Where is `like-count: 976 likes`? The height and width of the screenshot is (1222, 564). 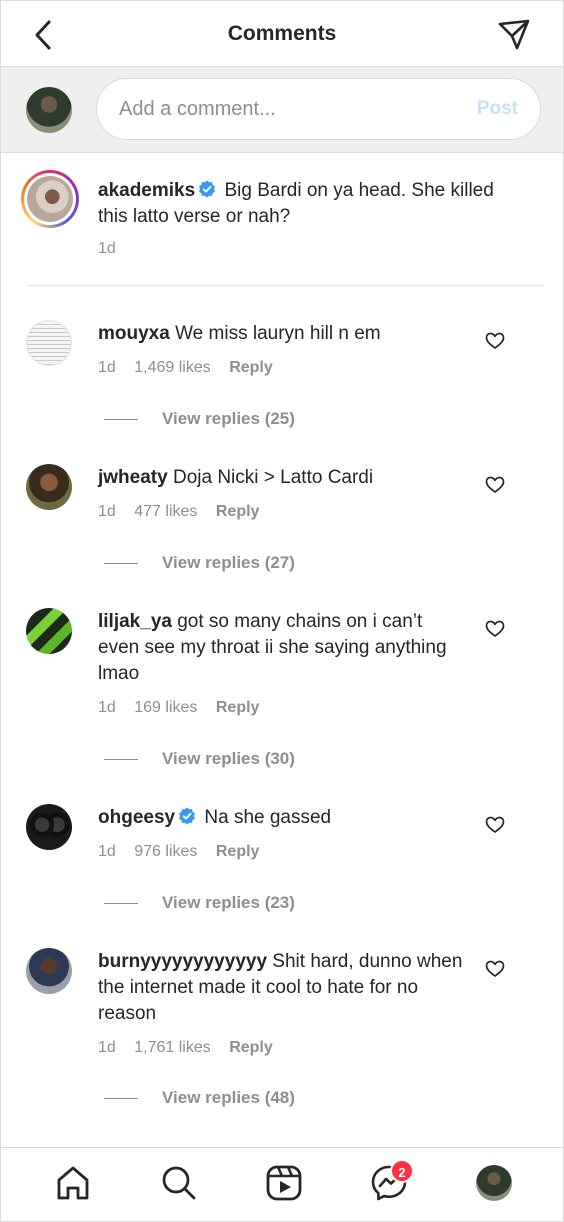 like-count: 976 likes is located at coordinates (165, 851).